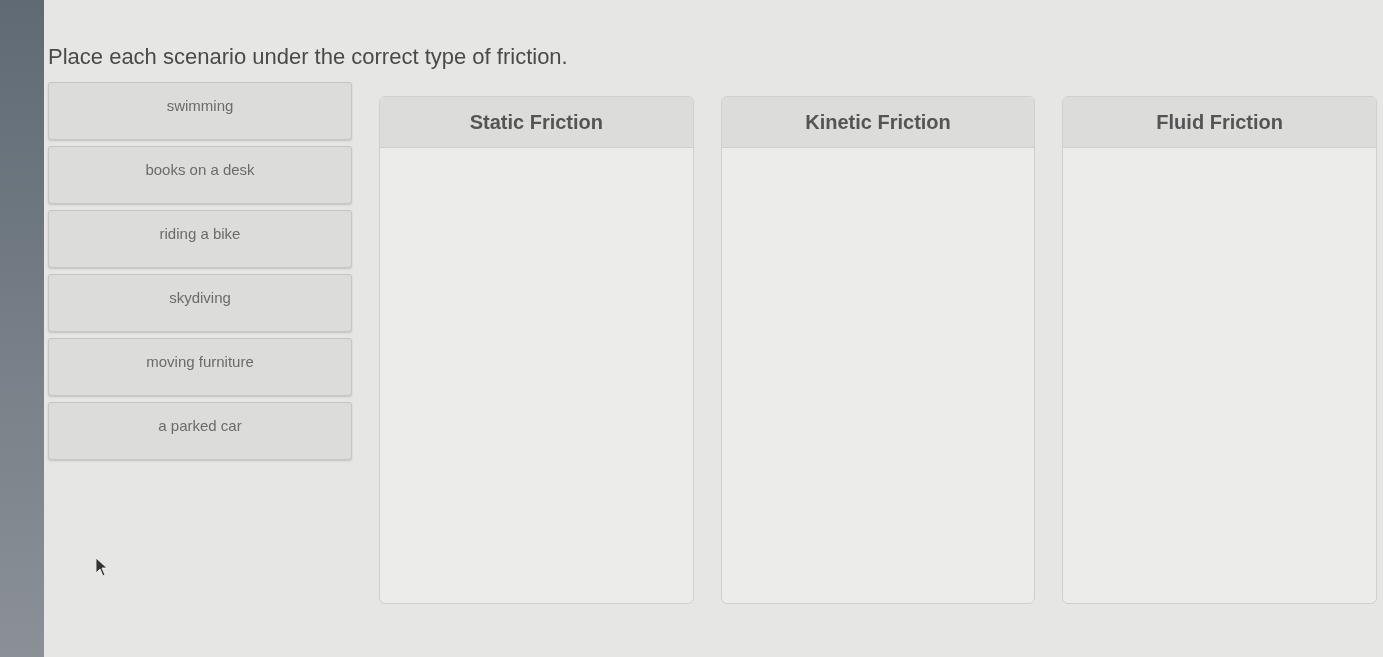  I want to click on scenario-card: books on a desk, so click(200, 175).